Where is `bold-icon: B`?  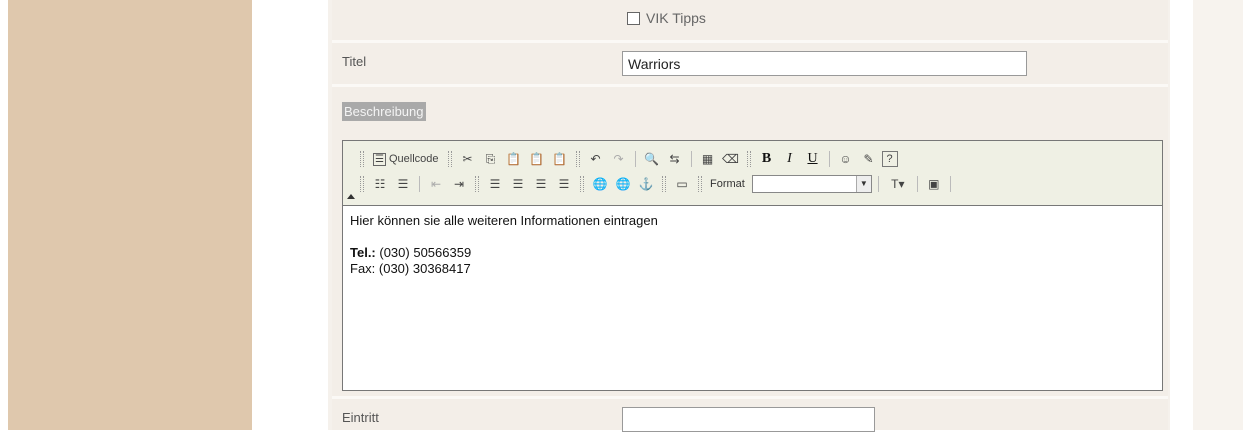
bold-icon: B is located at coordinates (767, 159).